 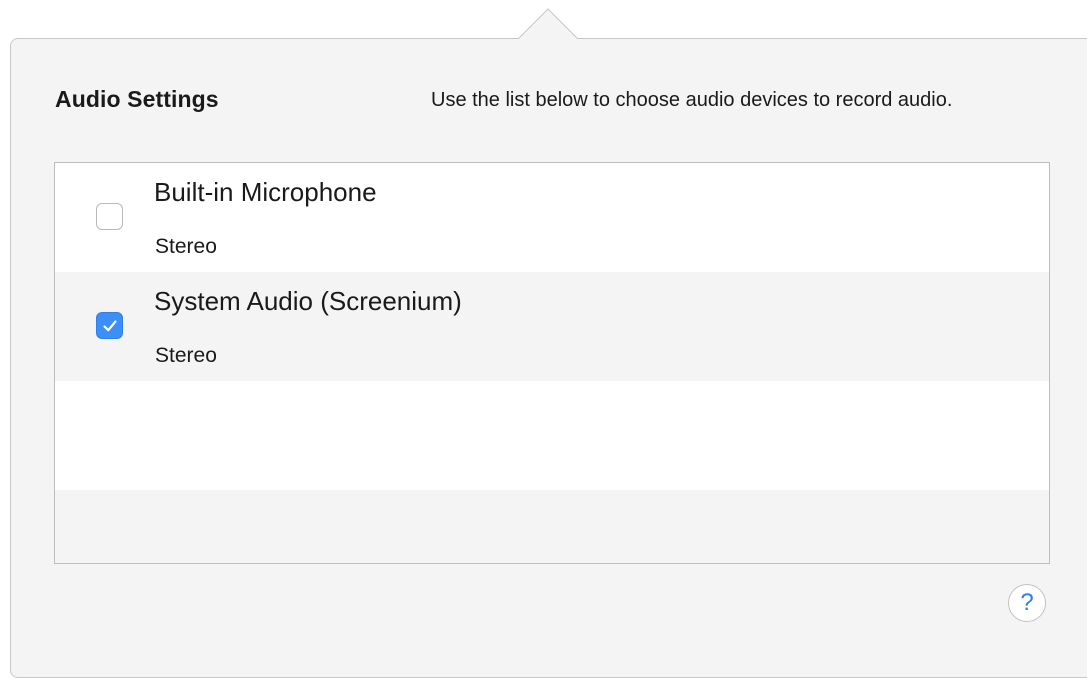 I want to click on device-name: Built-in Microphone, so click(x=265, y=192).